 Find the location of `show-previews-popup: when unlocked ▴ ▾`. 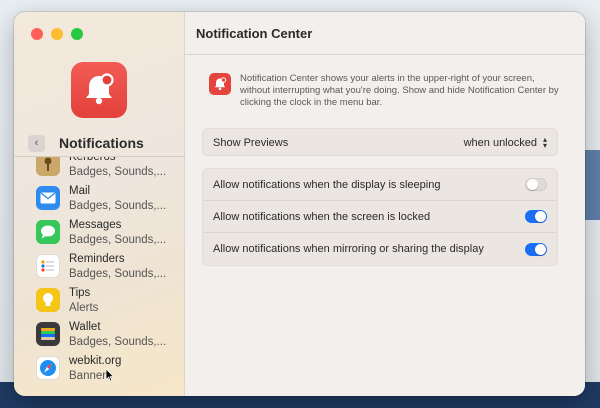

show-previews-popup: when unlocked ▴ ▾ is located at coordinates (505, 142).